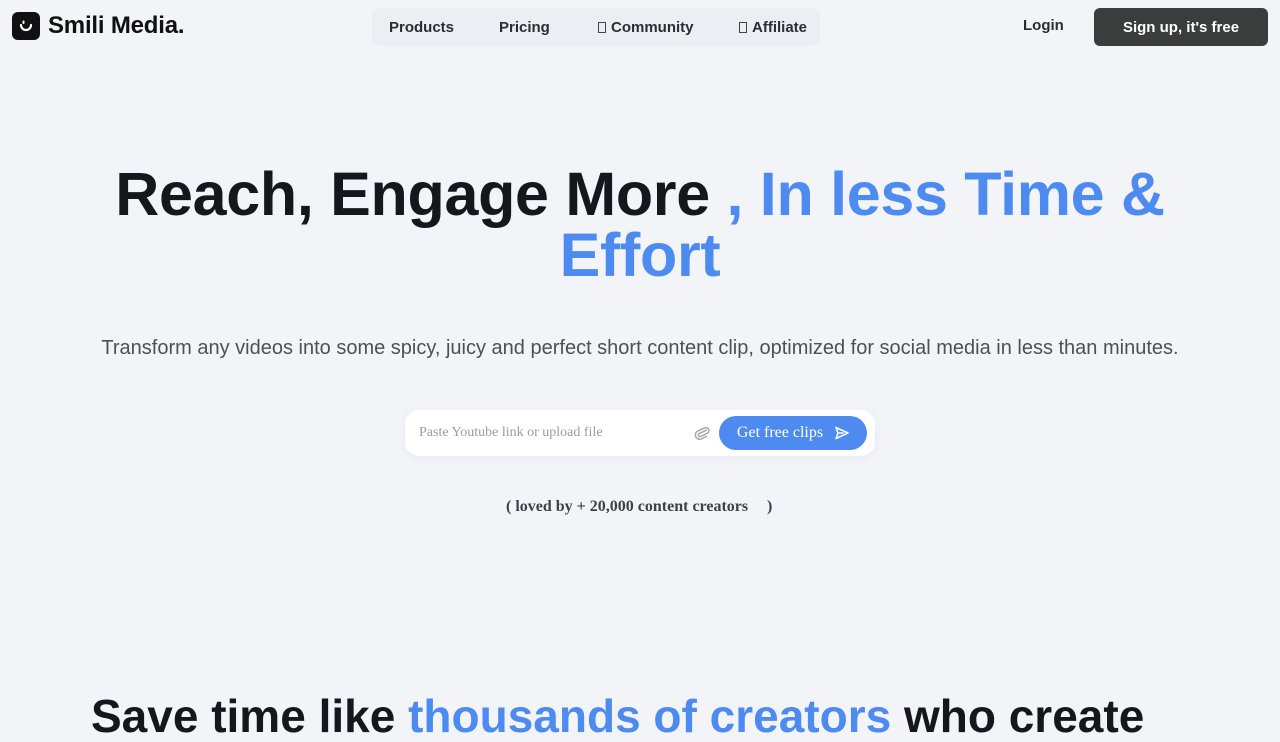  I want to click on hero-title-accent-line2: Effort, so click(640, 255).